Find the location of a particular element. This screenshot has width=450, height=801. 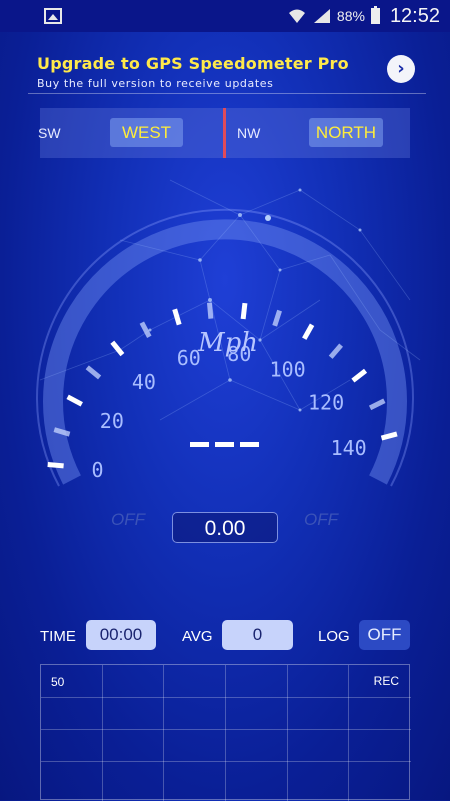

gauge-scale-label: 120 is located at coordinates (326, 402).